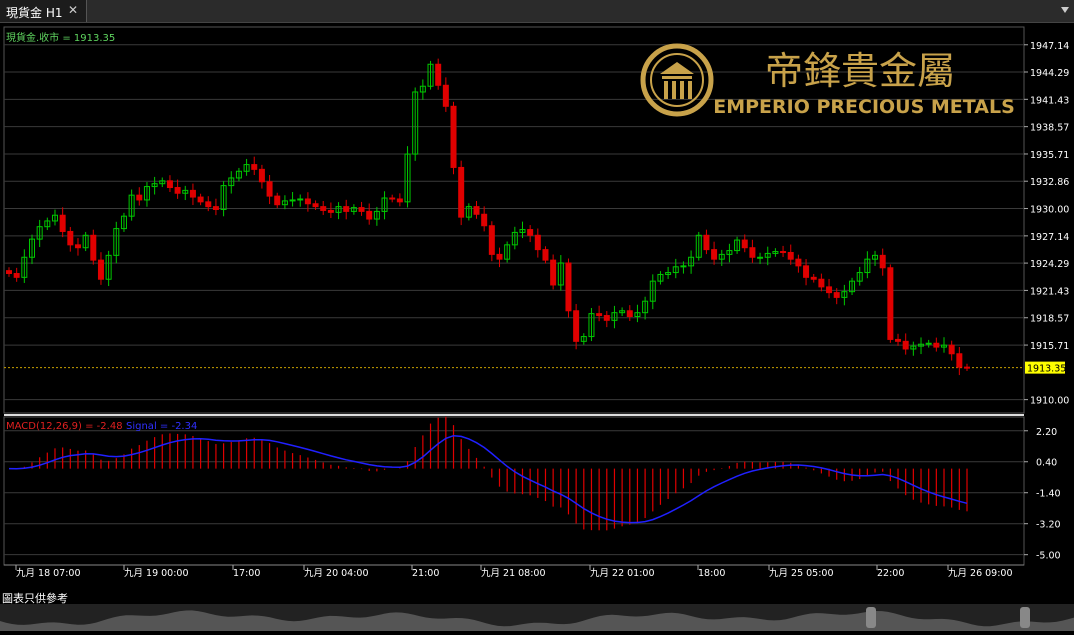 Image resolution: width=1074 pixels, height=635 pixels. What do you see at coordinates (1049, 128) in the screenshot?
I see `price-tick-label: 1938.57` at bounding box center [1049, 128].